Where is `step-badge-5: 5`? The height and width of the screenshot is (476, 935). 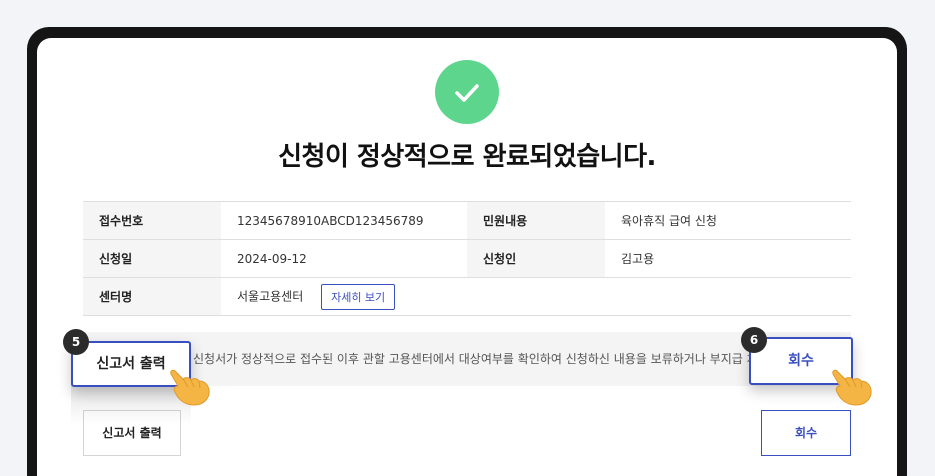 step-badge-5: 5 is located at coordinates (76, 342).